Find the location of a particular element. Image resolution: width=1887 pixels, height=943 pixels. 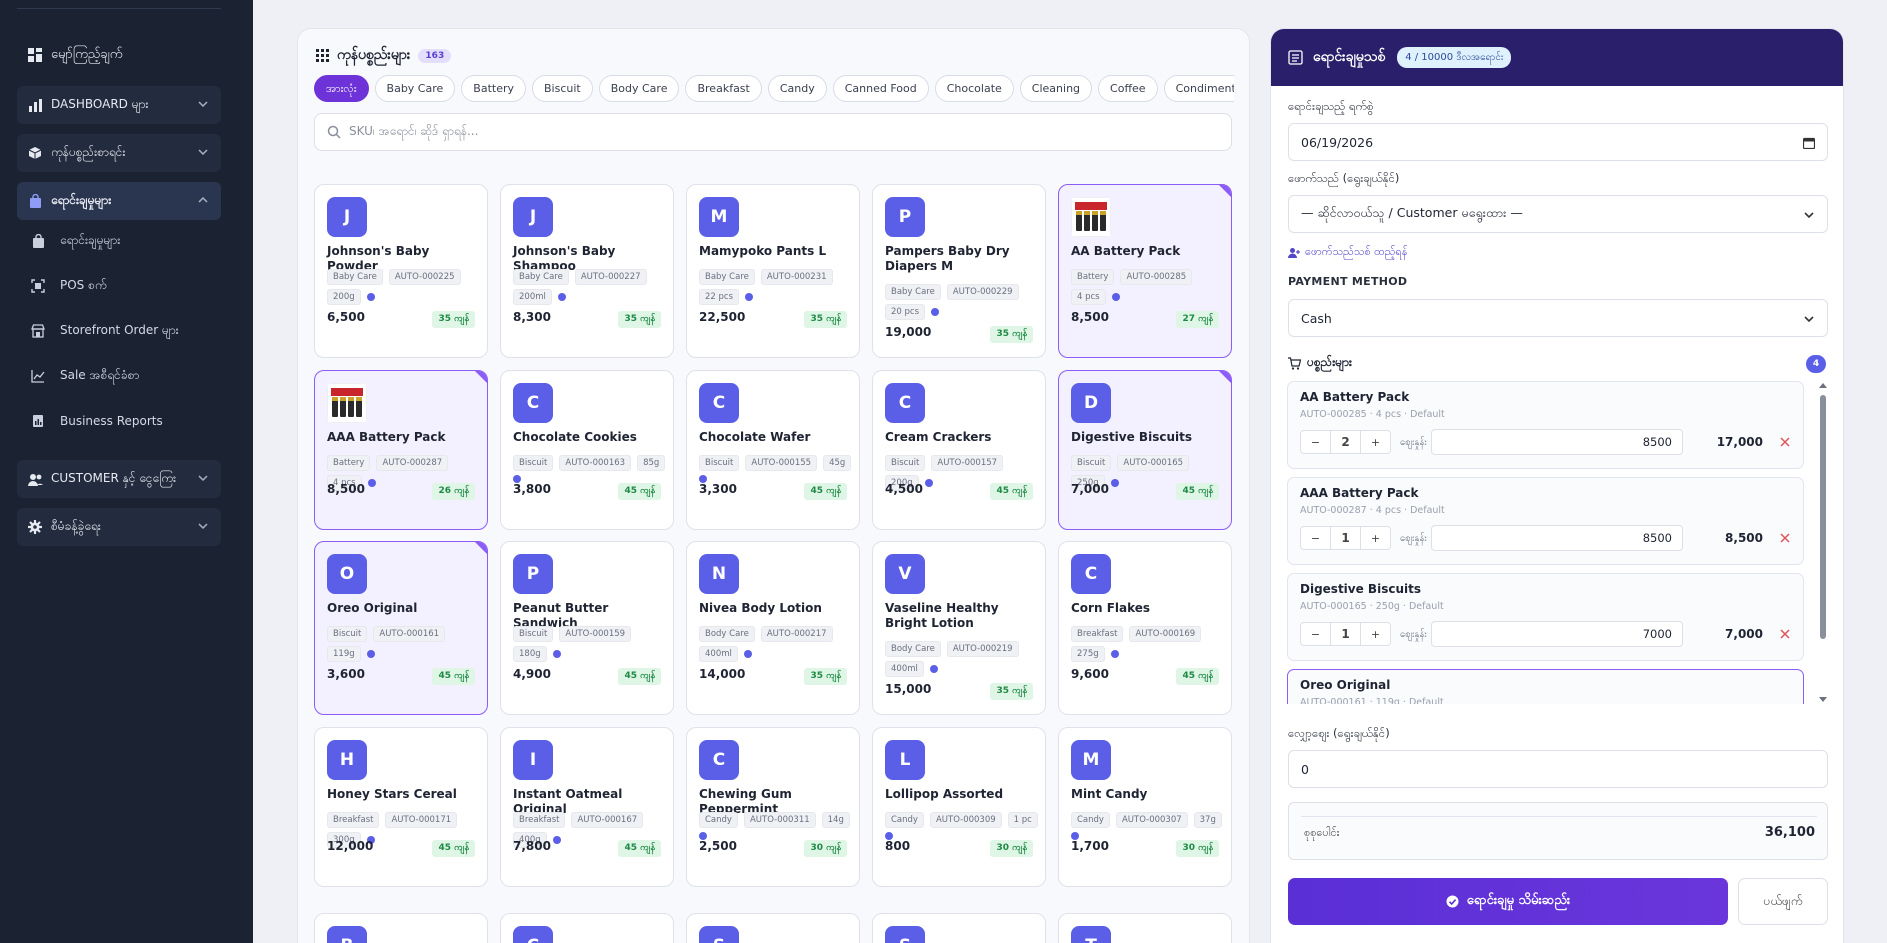

sidebar-sub-pos: POS စက် is located at coordinates (68, 286).